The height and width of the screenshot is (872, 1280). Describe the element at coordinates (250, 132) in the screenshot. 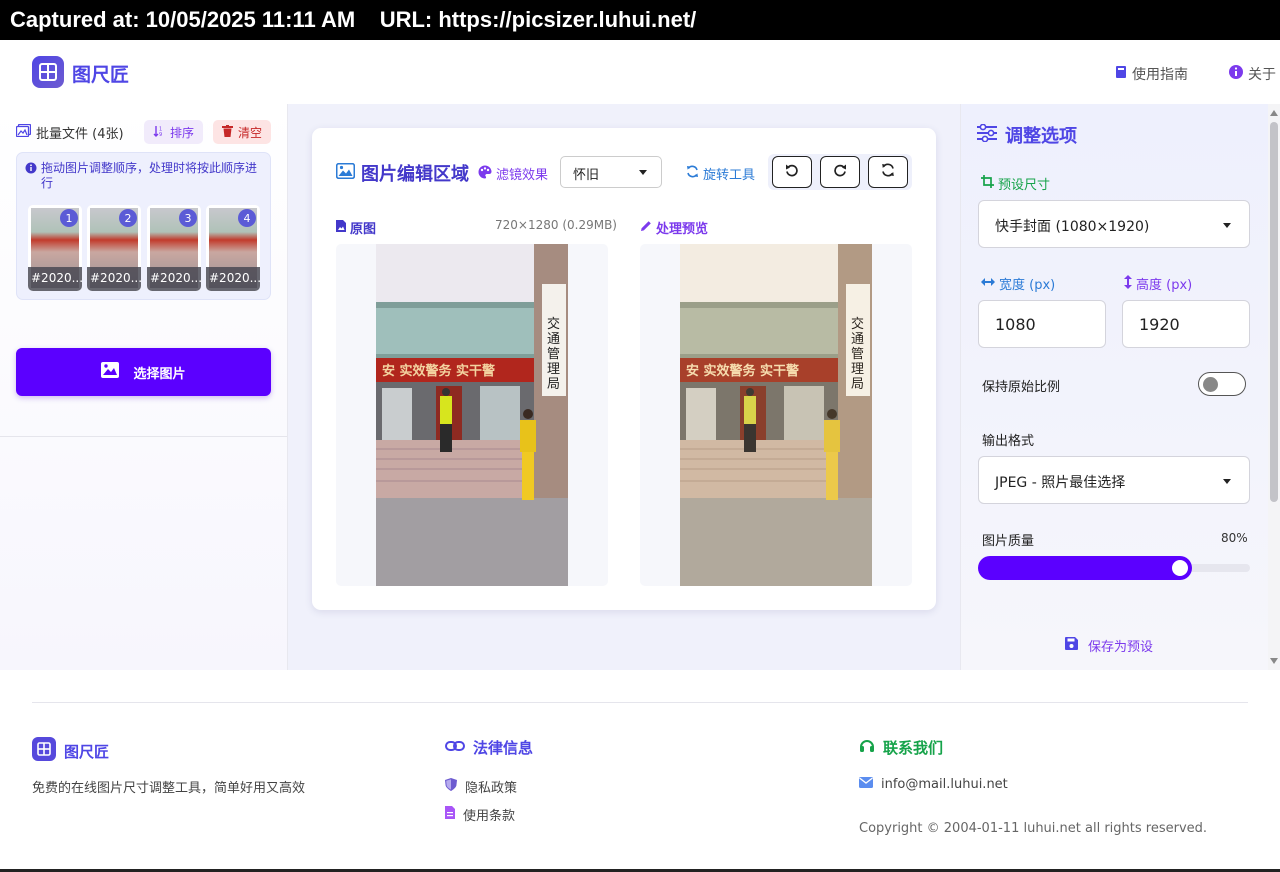

I see `clear-label: 清空` at that location.